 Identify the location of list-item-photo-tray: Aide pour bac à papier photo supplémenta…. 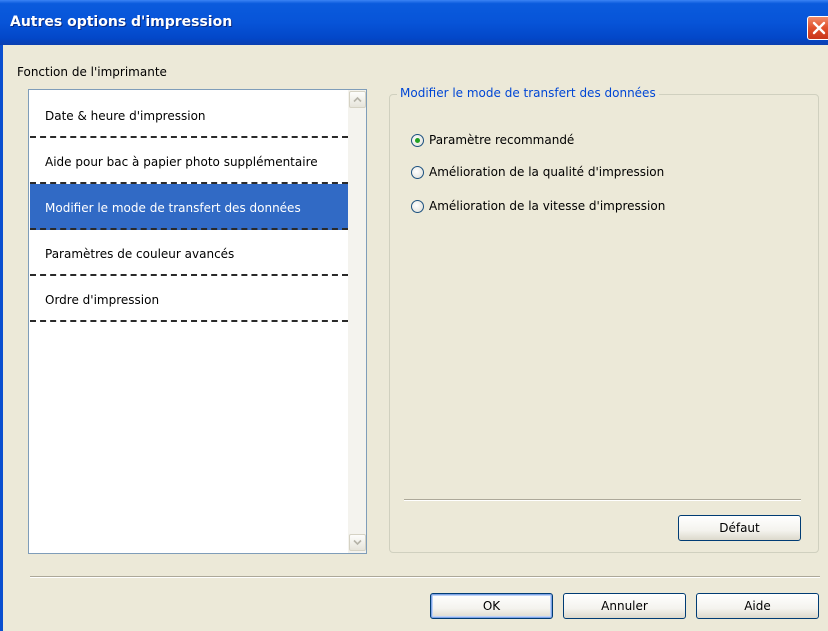
(189, 161).